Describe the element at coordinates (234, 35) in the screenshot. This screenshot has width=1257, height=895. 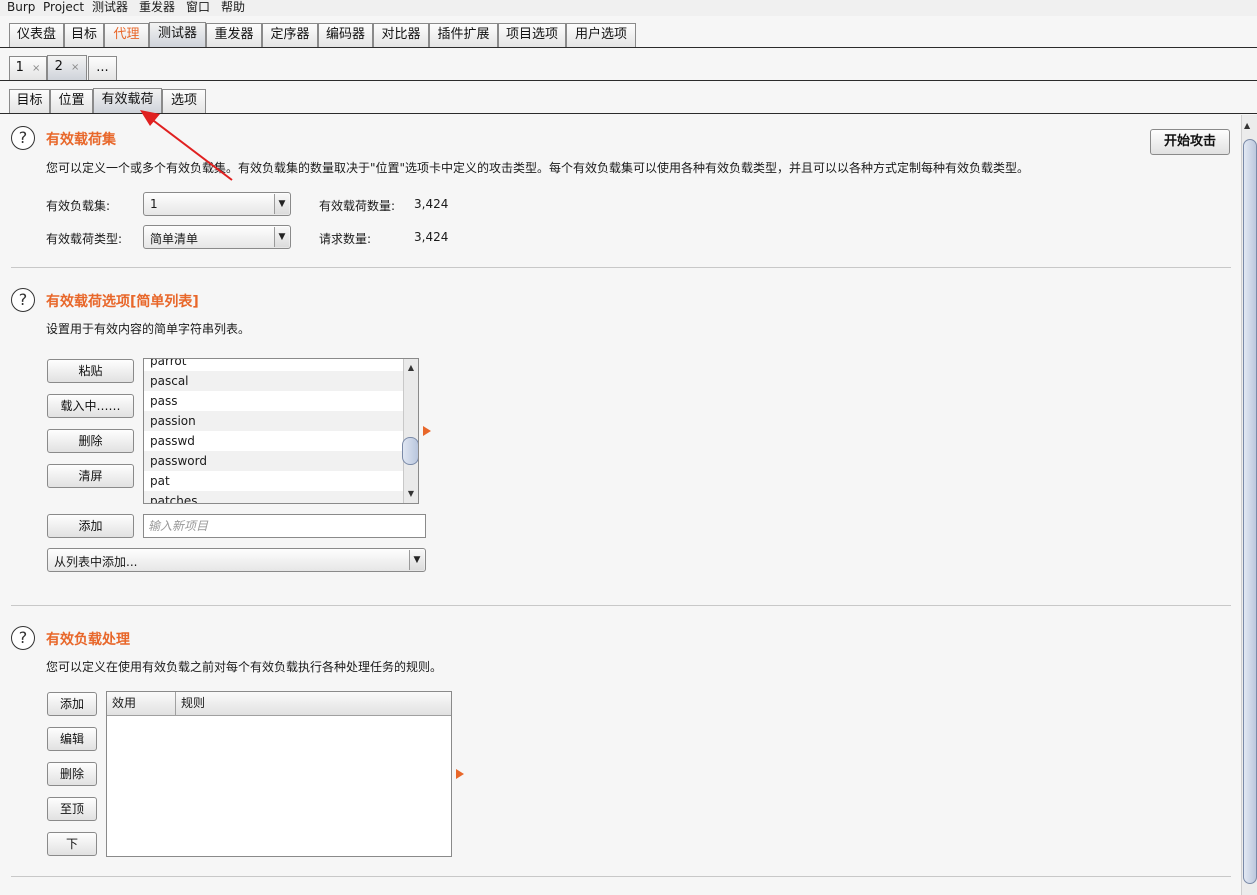
I see `tab-repeater: 重发器` at that location.